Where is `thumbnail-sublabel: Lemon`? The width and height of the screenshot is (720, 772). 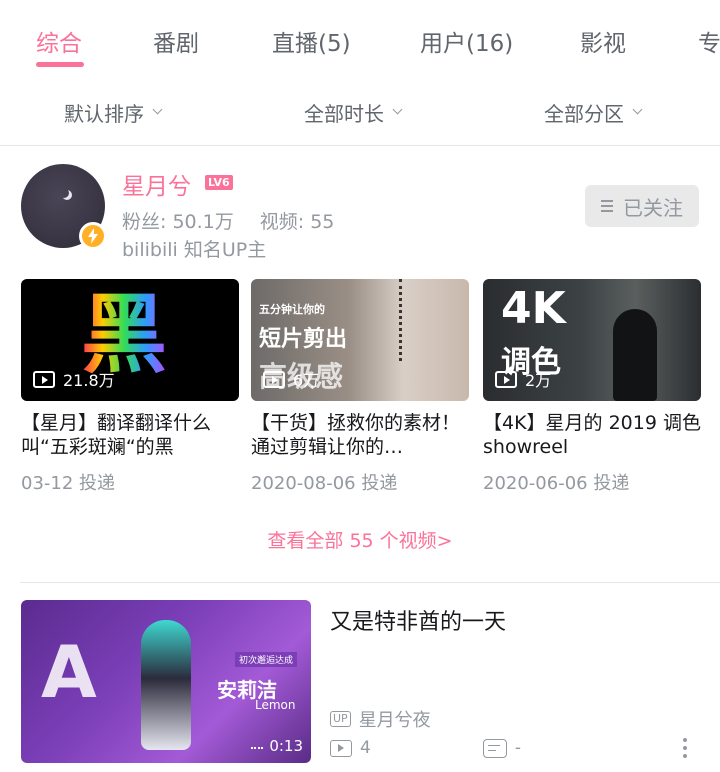
thumbnail-sublabel: Lemon is located at coordinates (275, 705).